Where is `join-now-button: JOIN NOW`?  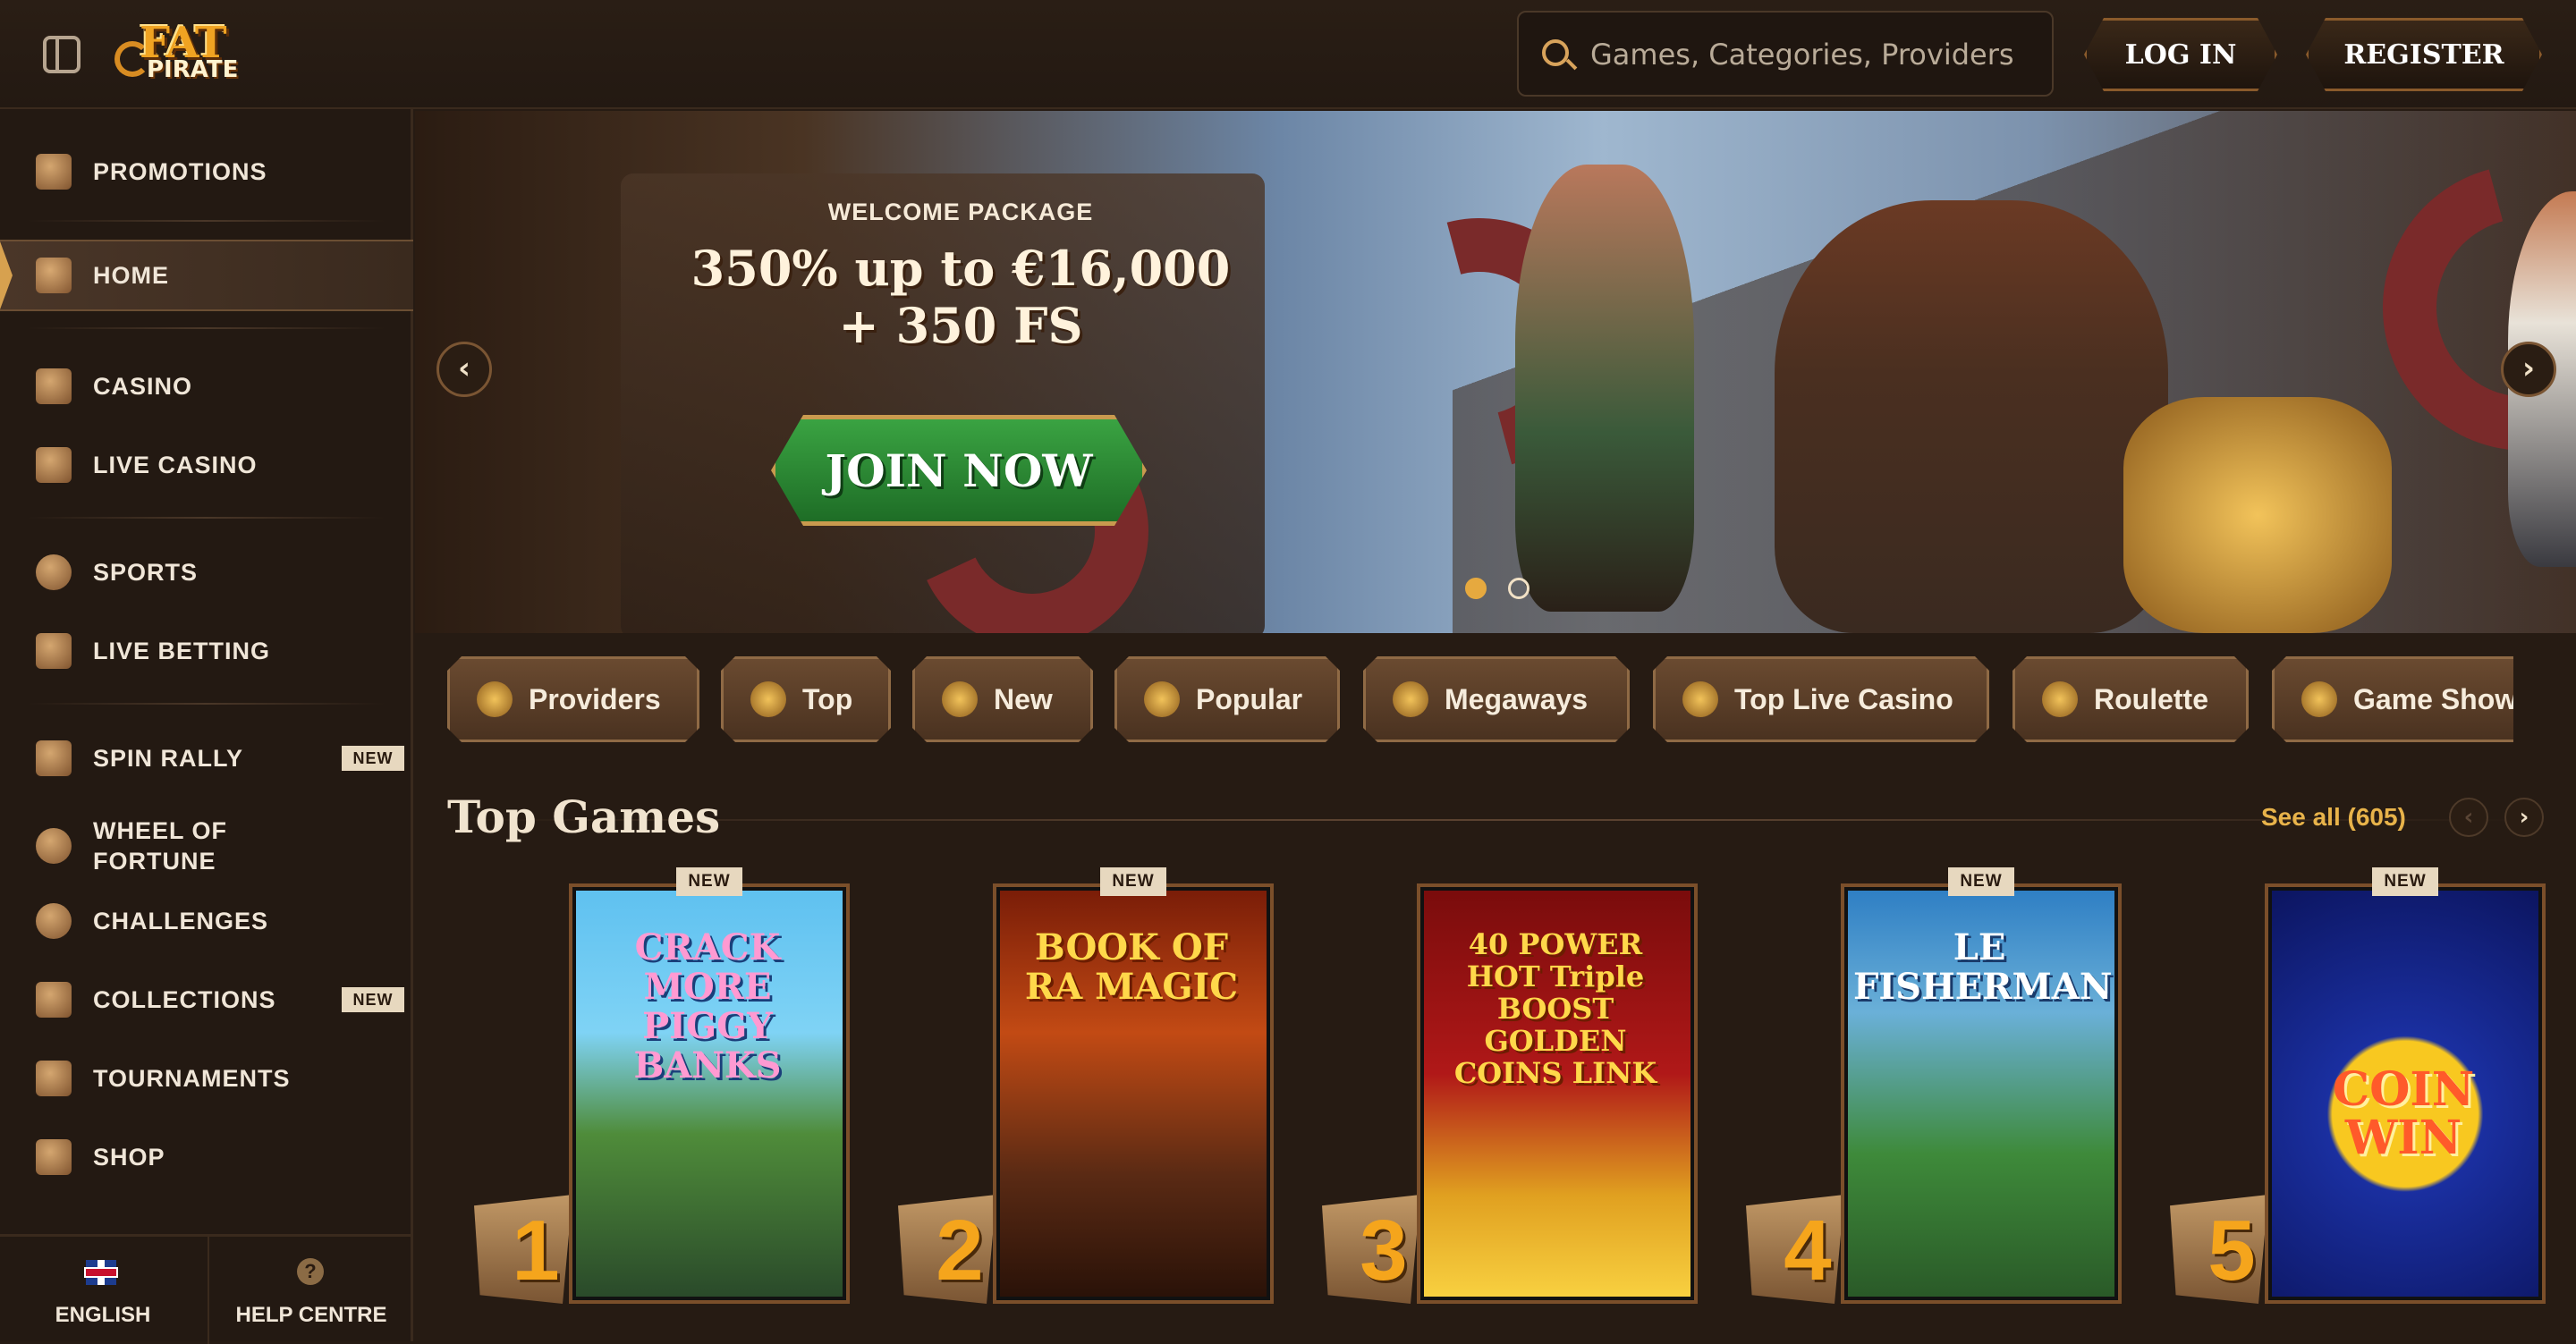 join-now-button: JOIN NOW is located at coordinates (959, 470).